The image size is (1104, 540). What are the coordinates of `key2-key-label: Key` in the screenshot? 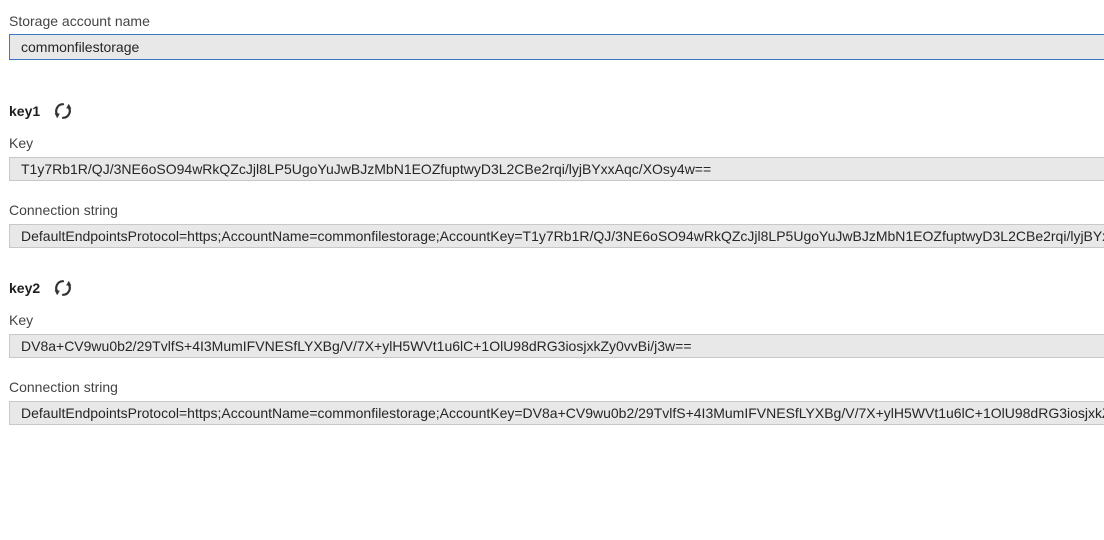 It's located at (21, 320).